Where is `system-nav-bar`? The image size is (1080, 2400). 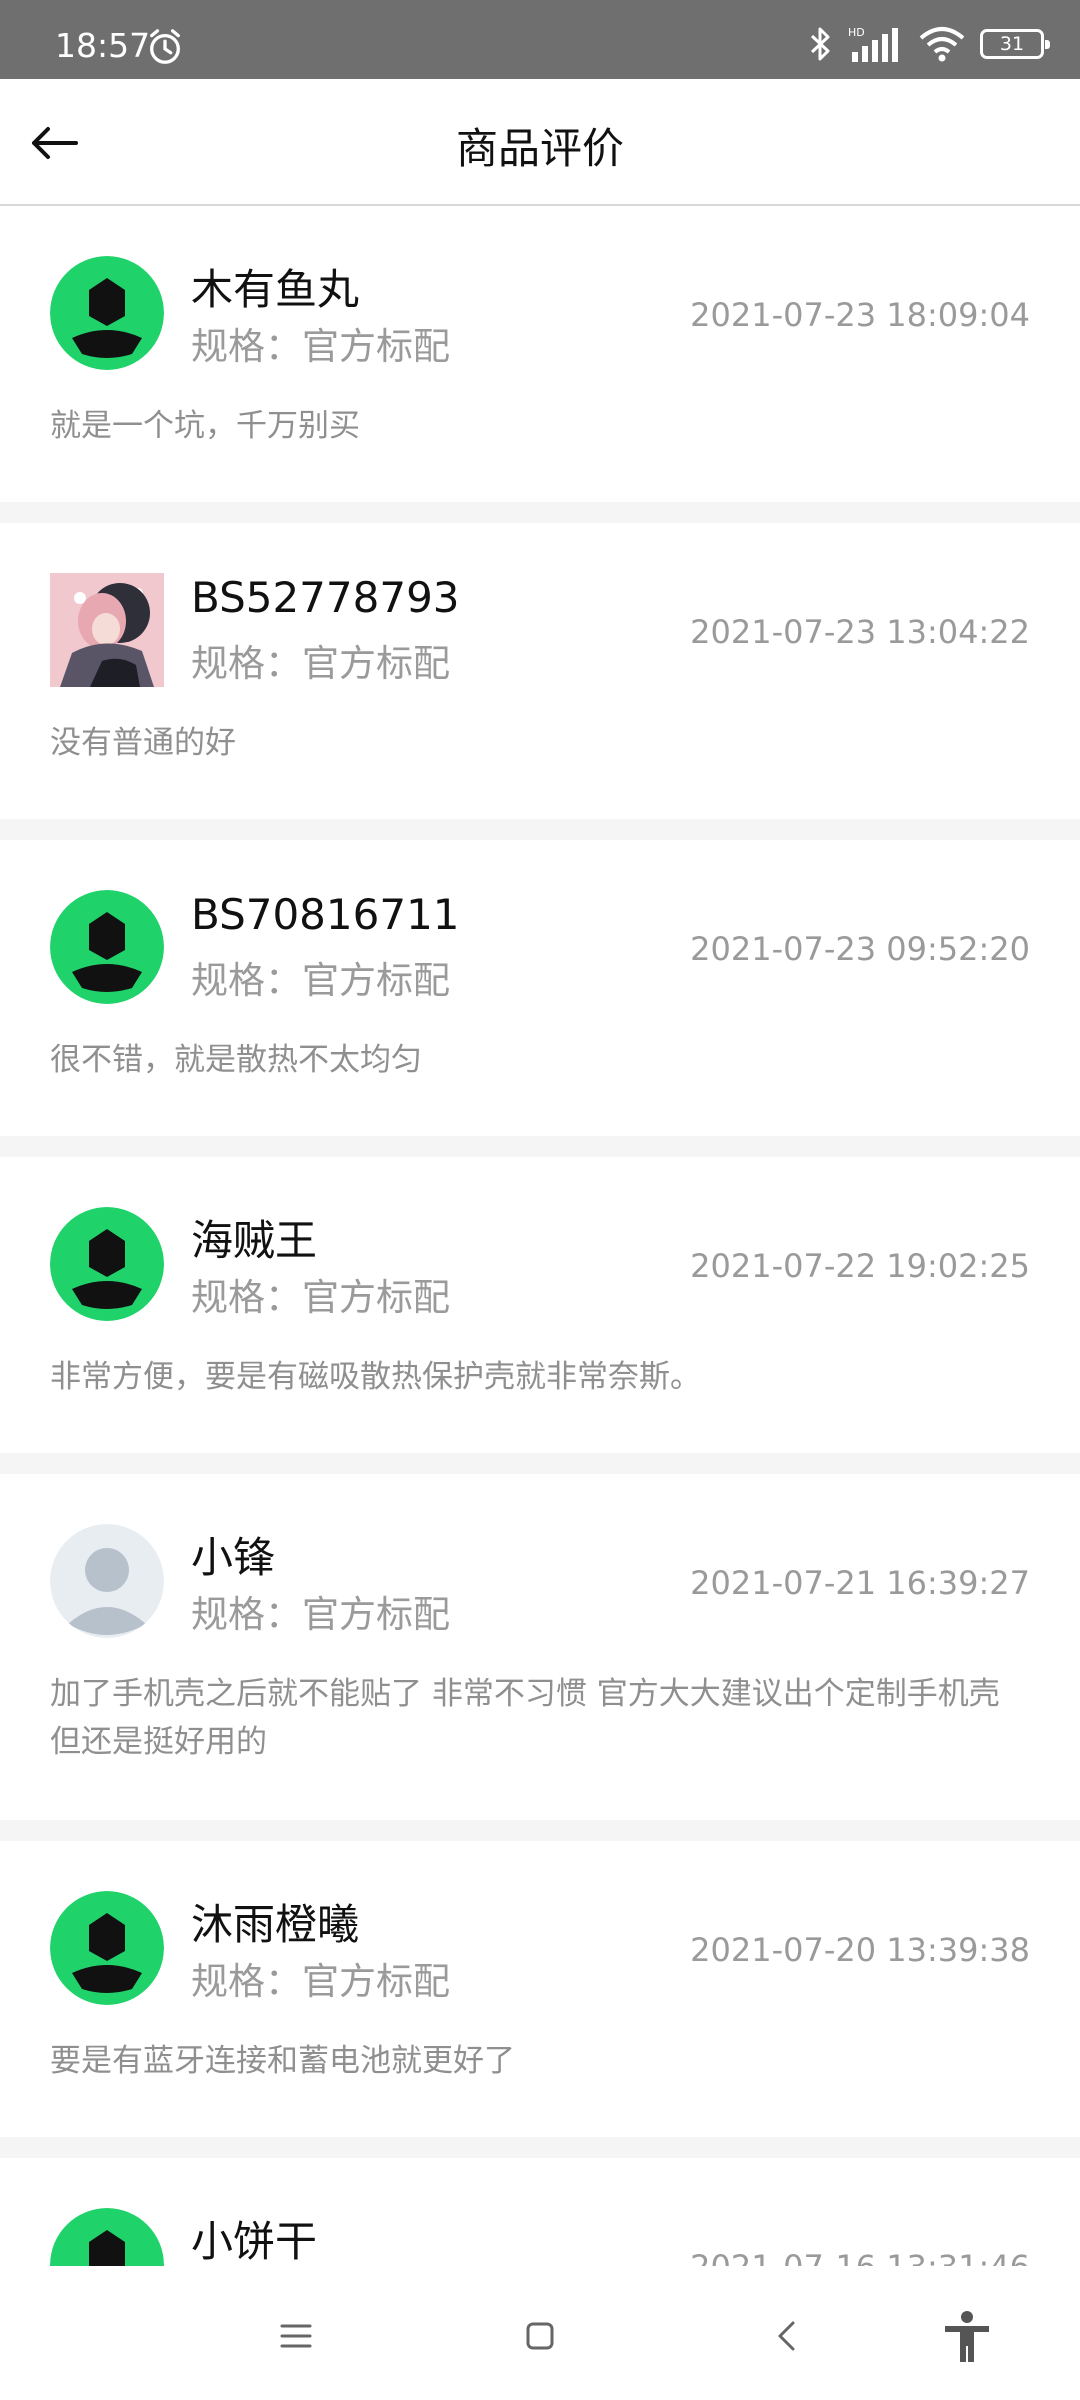 system-nav-bar is located at coordinates (540, 2333).